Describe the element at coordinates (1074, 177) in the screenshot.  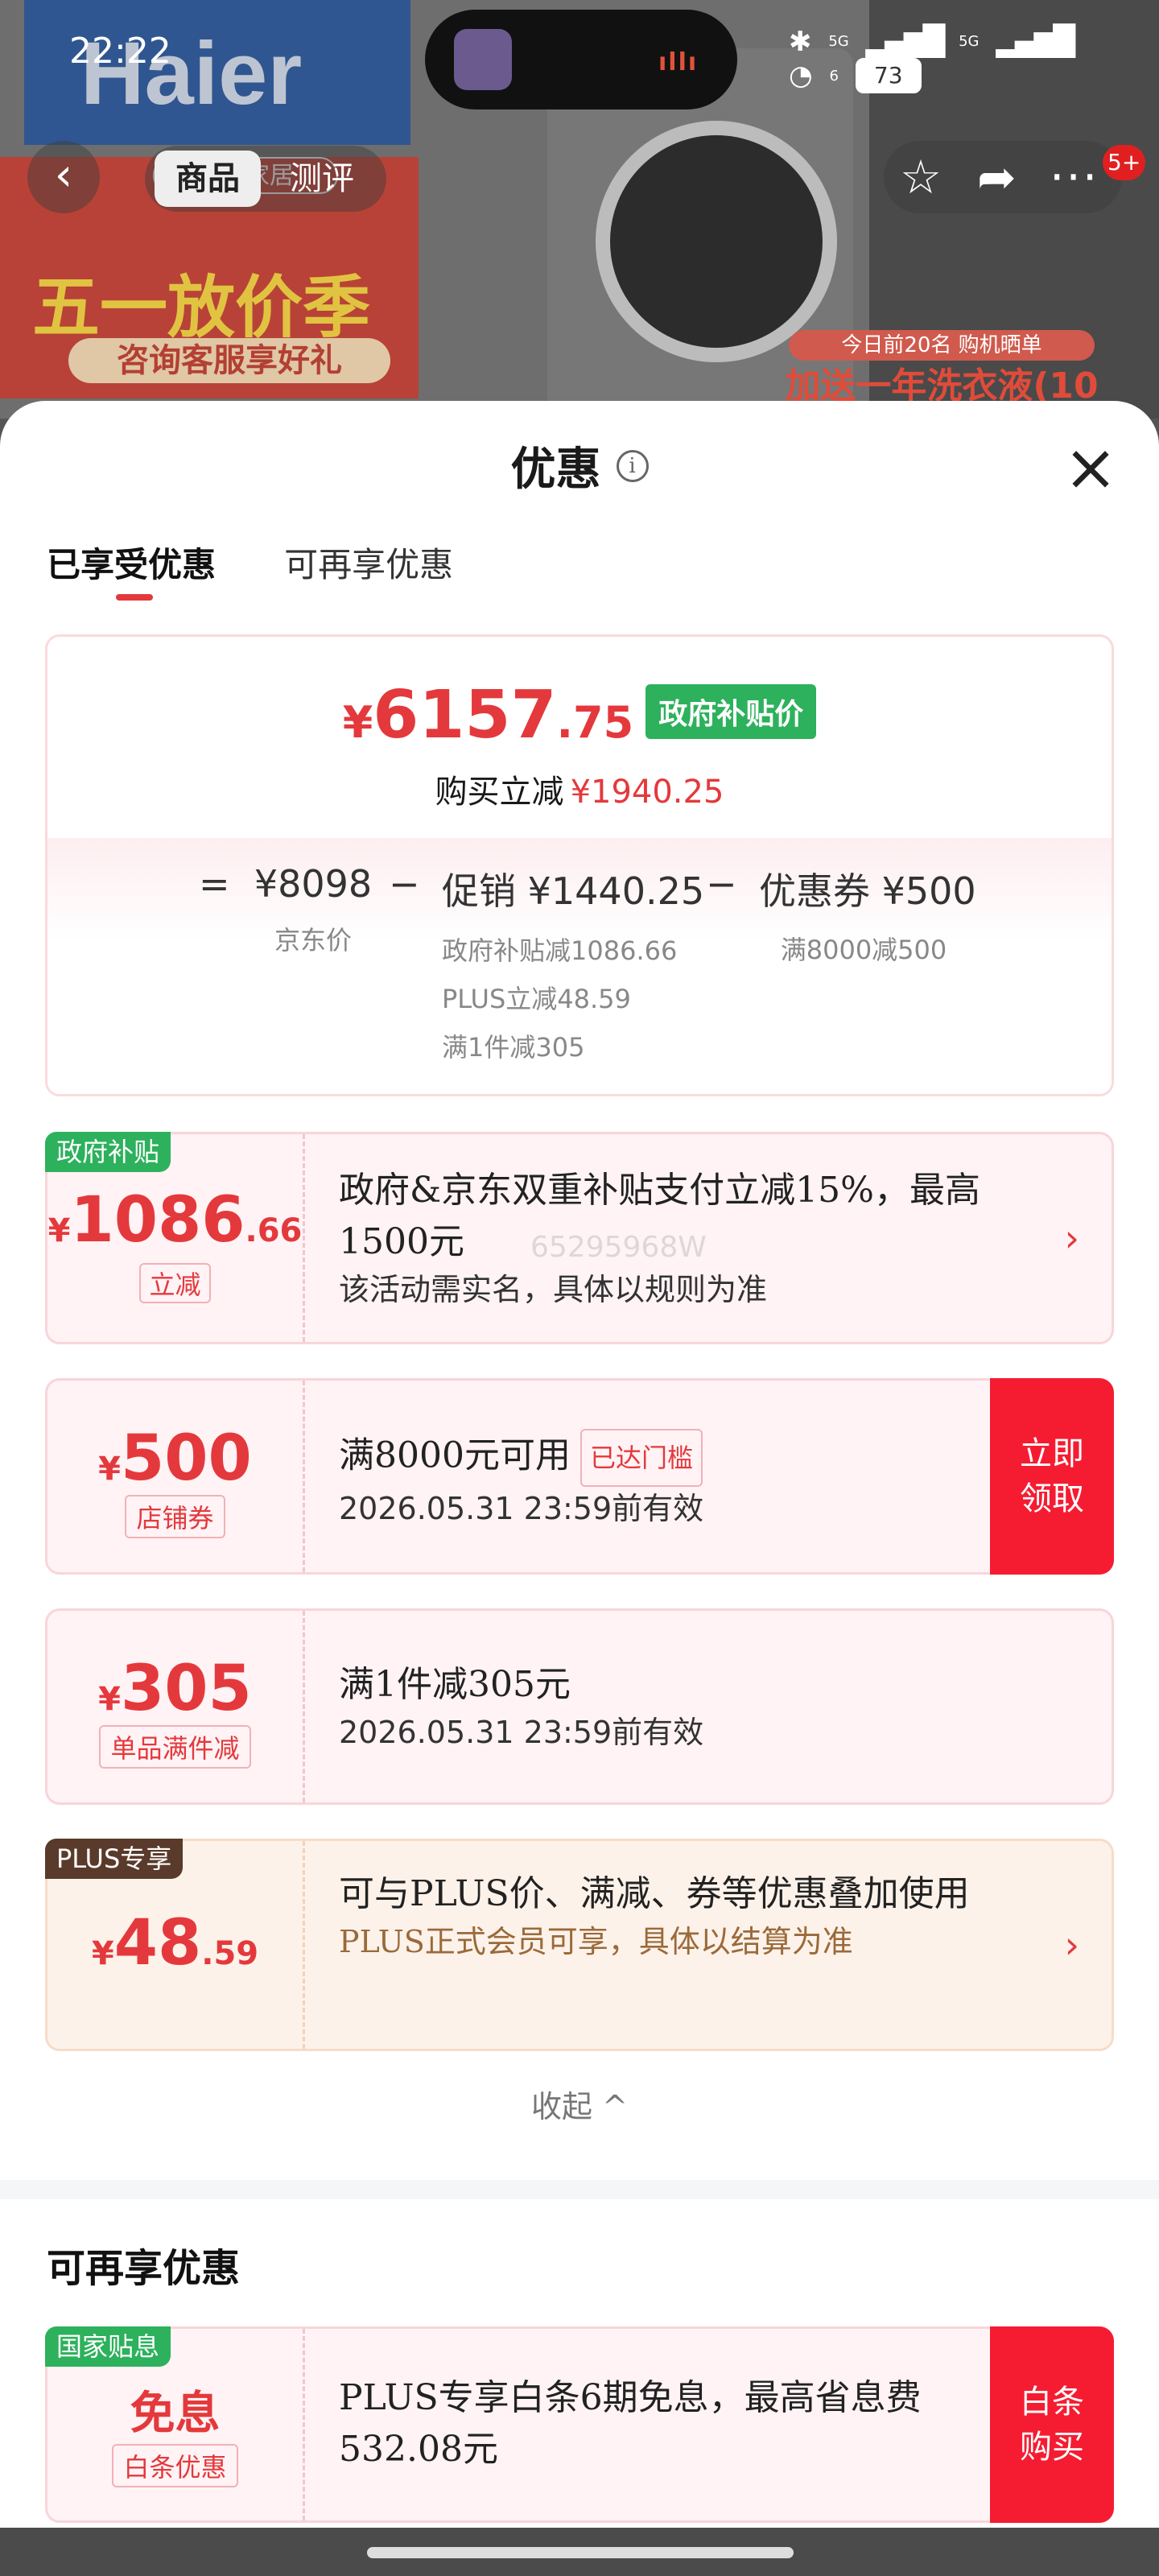
I see `more-icon: ···` at that location.